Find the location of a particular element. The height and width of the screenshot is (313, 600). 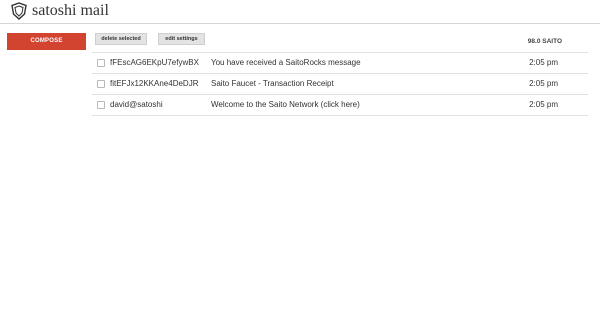

message-subject: Saito Faucet - Transaction Receipt is located at coordinates (272, 83).